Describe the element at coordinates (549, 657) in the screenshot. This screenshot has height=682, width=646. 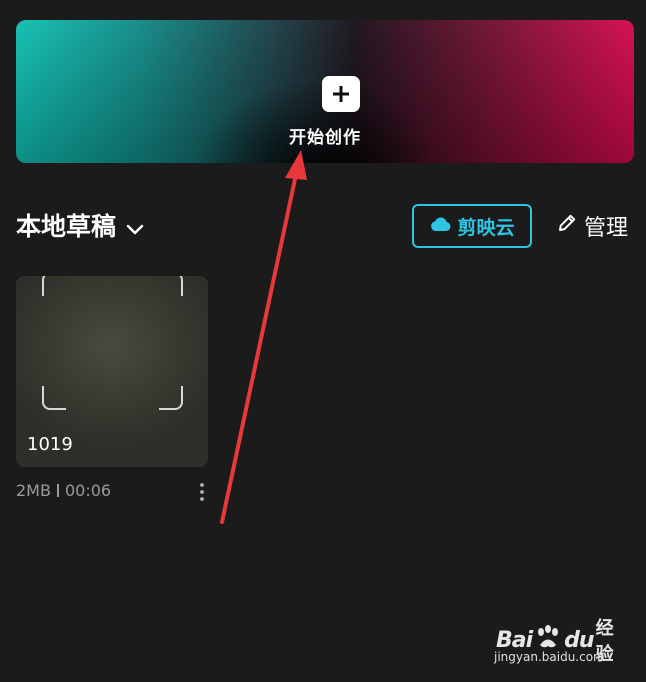
I see `watermark-url: jingyan.baidu.com` at that location.